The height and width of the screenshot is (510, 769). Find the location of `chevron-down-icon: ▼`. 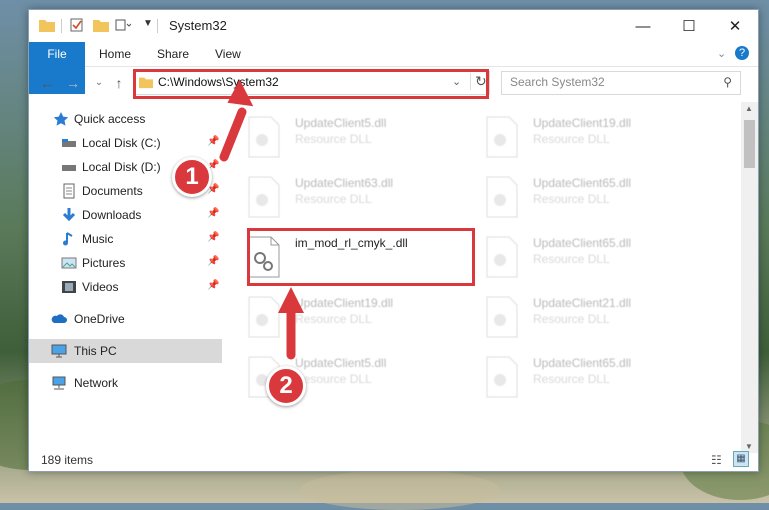

chevron-down-icon: ▼ is located at coordinates (148, 23).